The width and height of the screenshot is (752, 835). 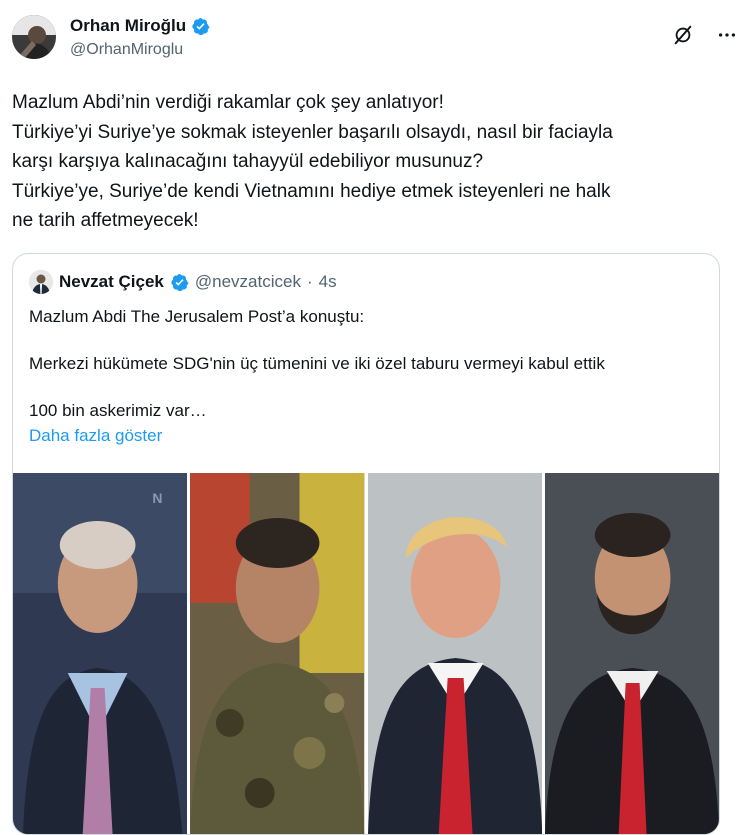 I want to click on svg-text: N, so click(x=157, y=498).